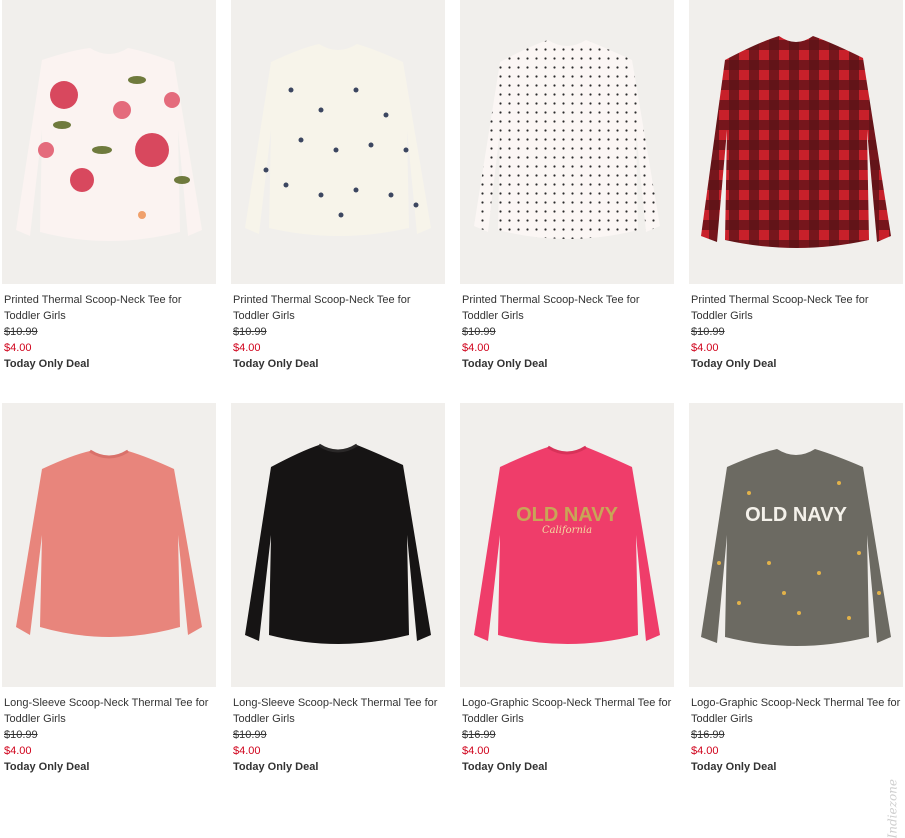 This screenshot has height=838, width=905. I want to click on ditsy-print-shirt-icon, so click(338, 140).